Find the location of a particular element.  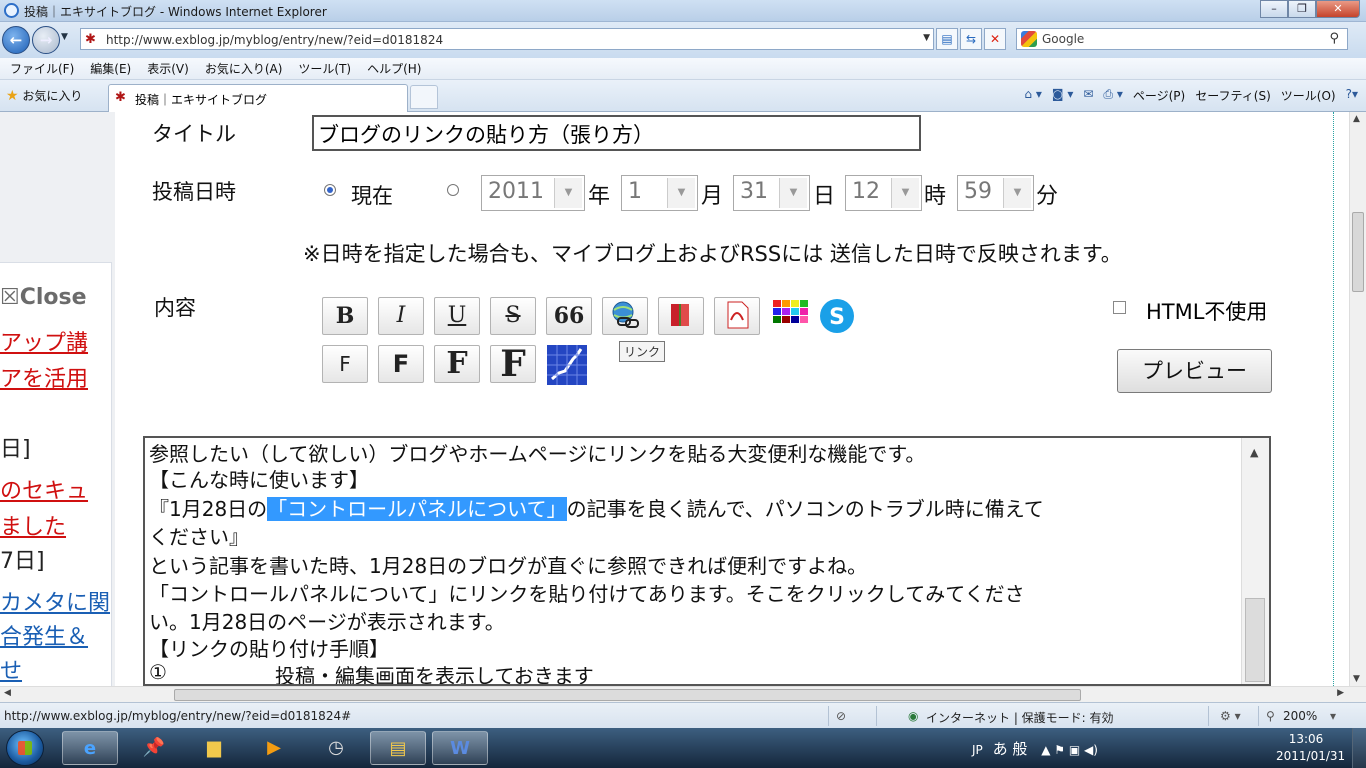

map-button is located at coordinates (567, 365).